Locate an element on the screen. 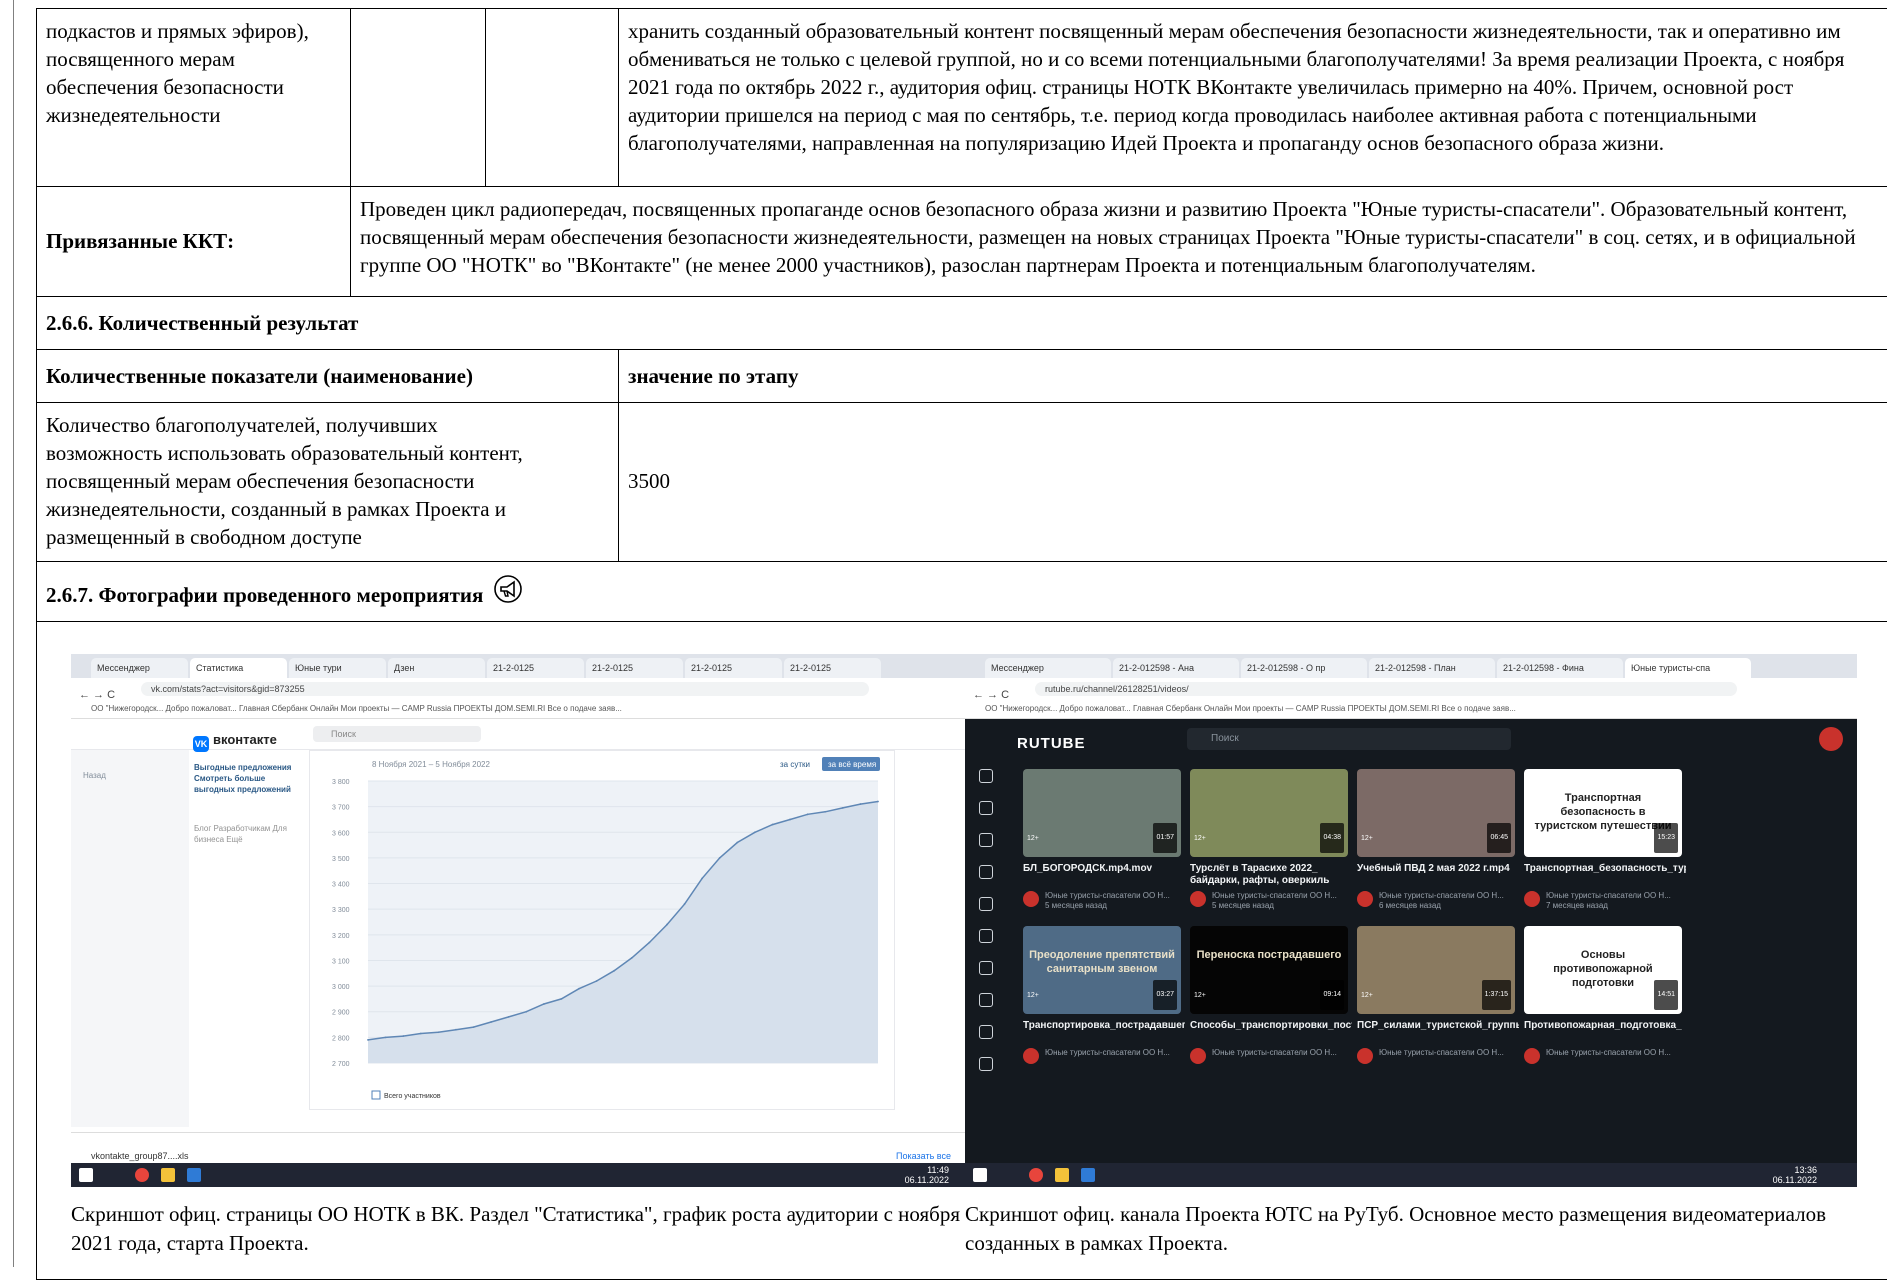 The image size is (1887, 1280). y-tick-label: 3 600 is located at coordinates (341, 833).